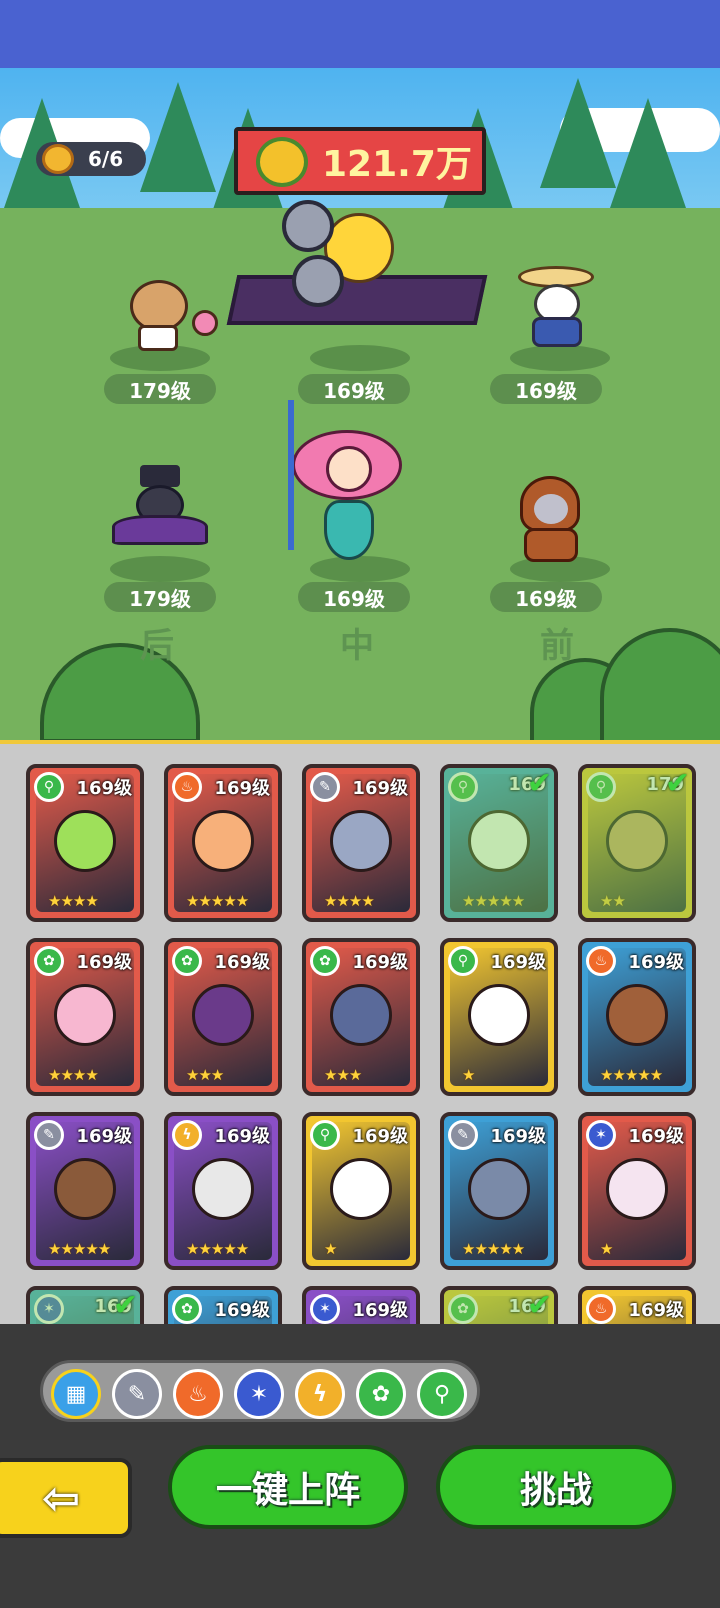 The image size is (720, 1608). I want to click on thunder-element-icon: ϟ, so click(187, 1135).